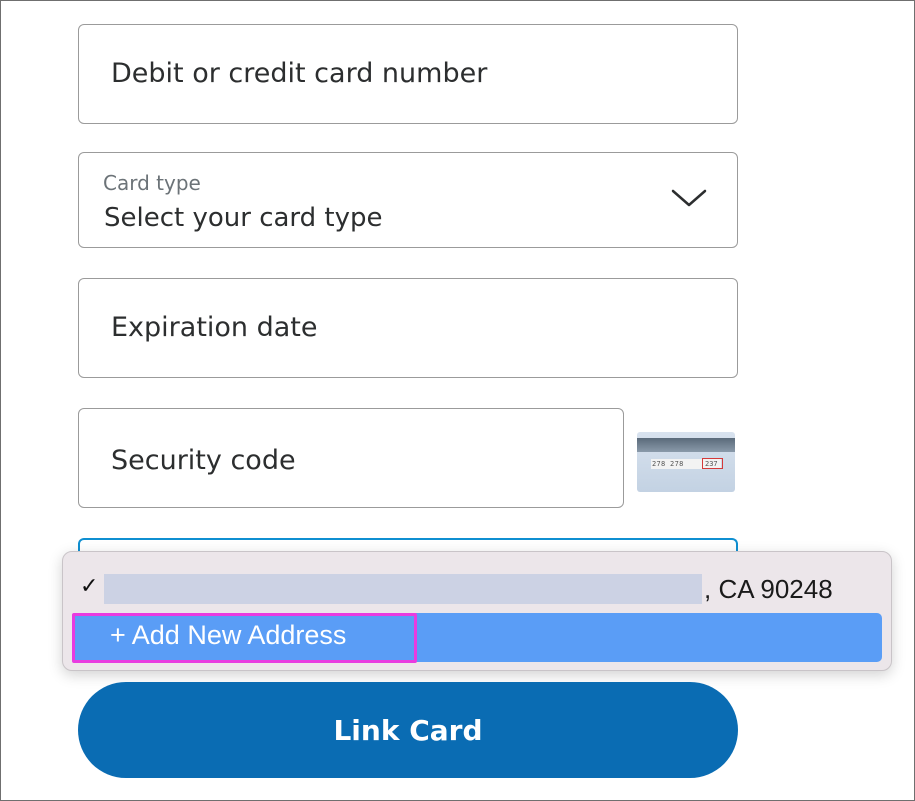 The image size is (915, 801). What do you see at coordinates (203, 460) in the screenshot?
I see `security-code-placeholder: Security code` at bounding box center [203, 460].